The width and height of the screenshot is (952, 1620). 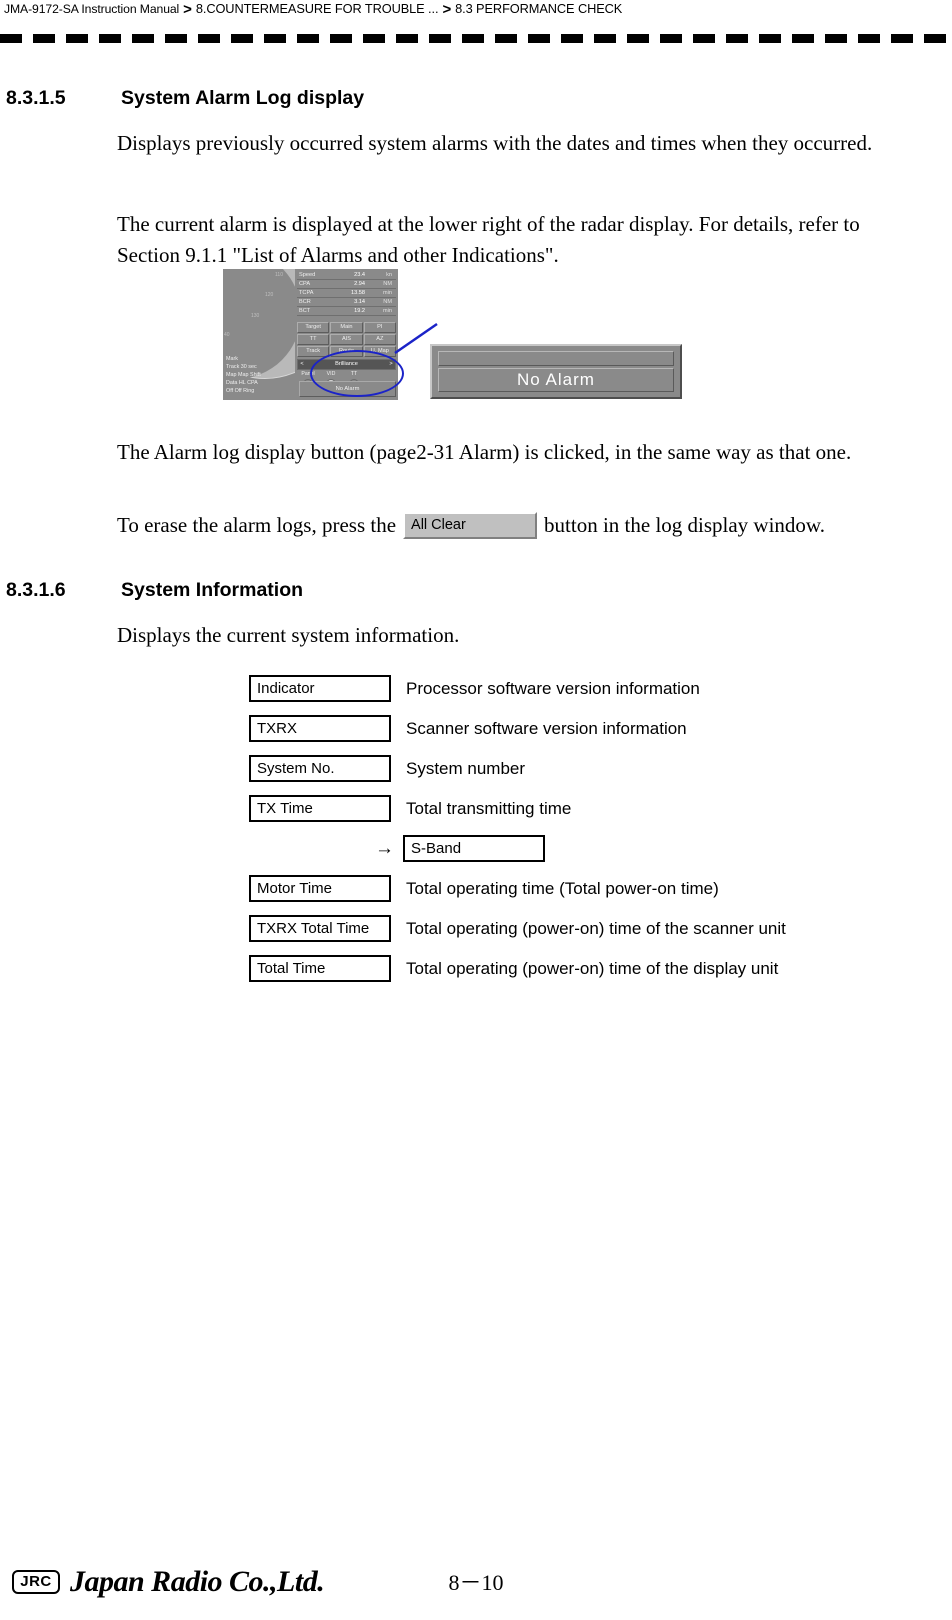 I want to click on callout-highlight-ellipse, so click(x=357, y=373).